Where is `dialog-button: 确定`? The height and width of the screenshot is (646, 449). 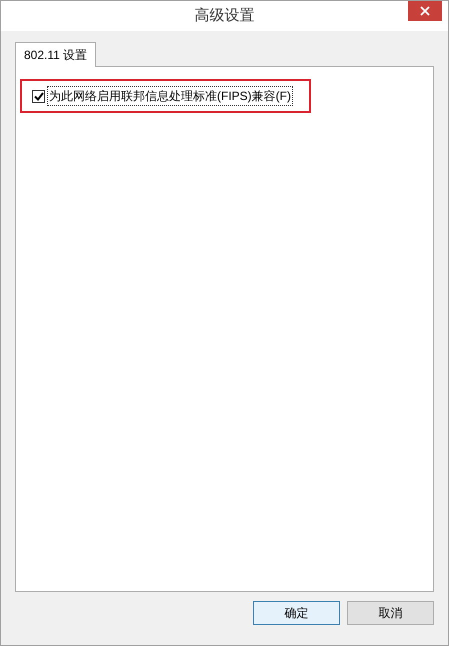 dialog-button: 确定 is located at coordinates (296, 613).